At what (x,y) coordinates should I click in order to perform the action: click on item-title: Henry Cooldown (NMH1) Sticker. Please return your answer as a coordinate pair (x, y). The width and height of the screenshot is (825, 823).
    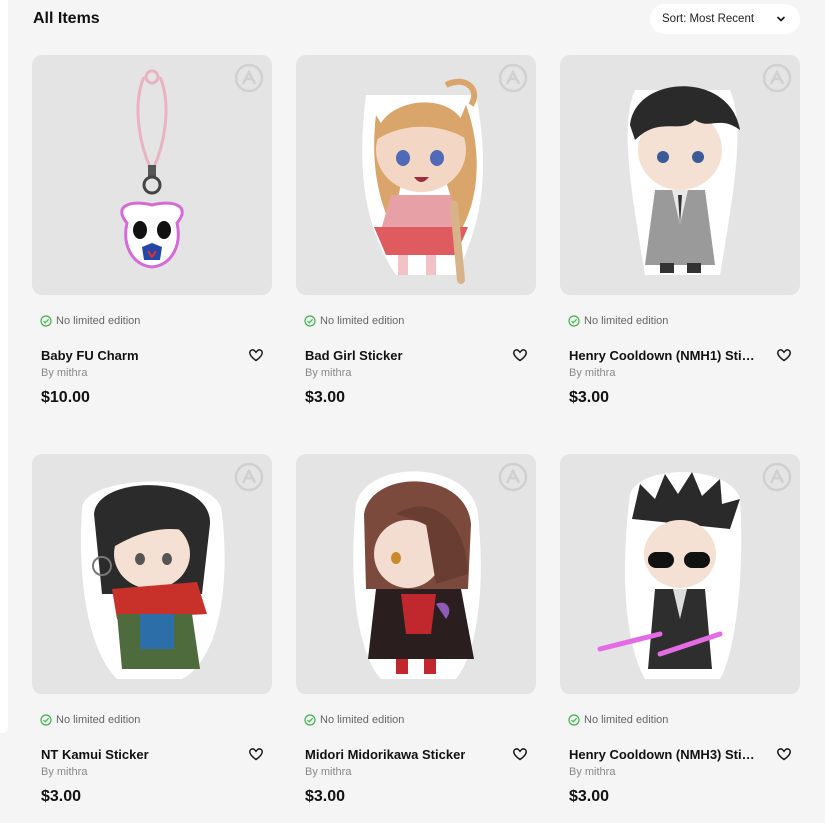
    Looking at the image, I should click on (664, 355).